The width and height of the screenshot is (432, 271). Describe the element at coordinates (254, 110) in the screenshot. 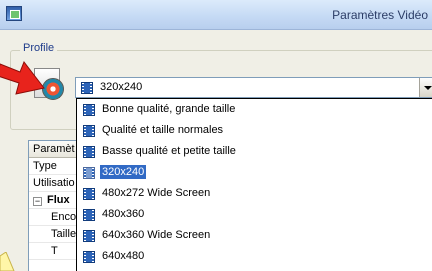

I see `dropdown-option: Bonne qualité, grande taille` at that location.